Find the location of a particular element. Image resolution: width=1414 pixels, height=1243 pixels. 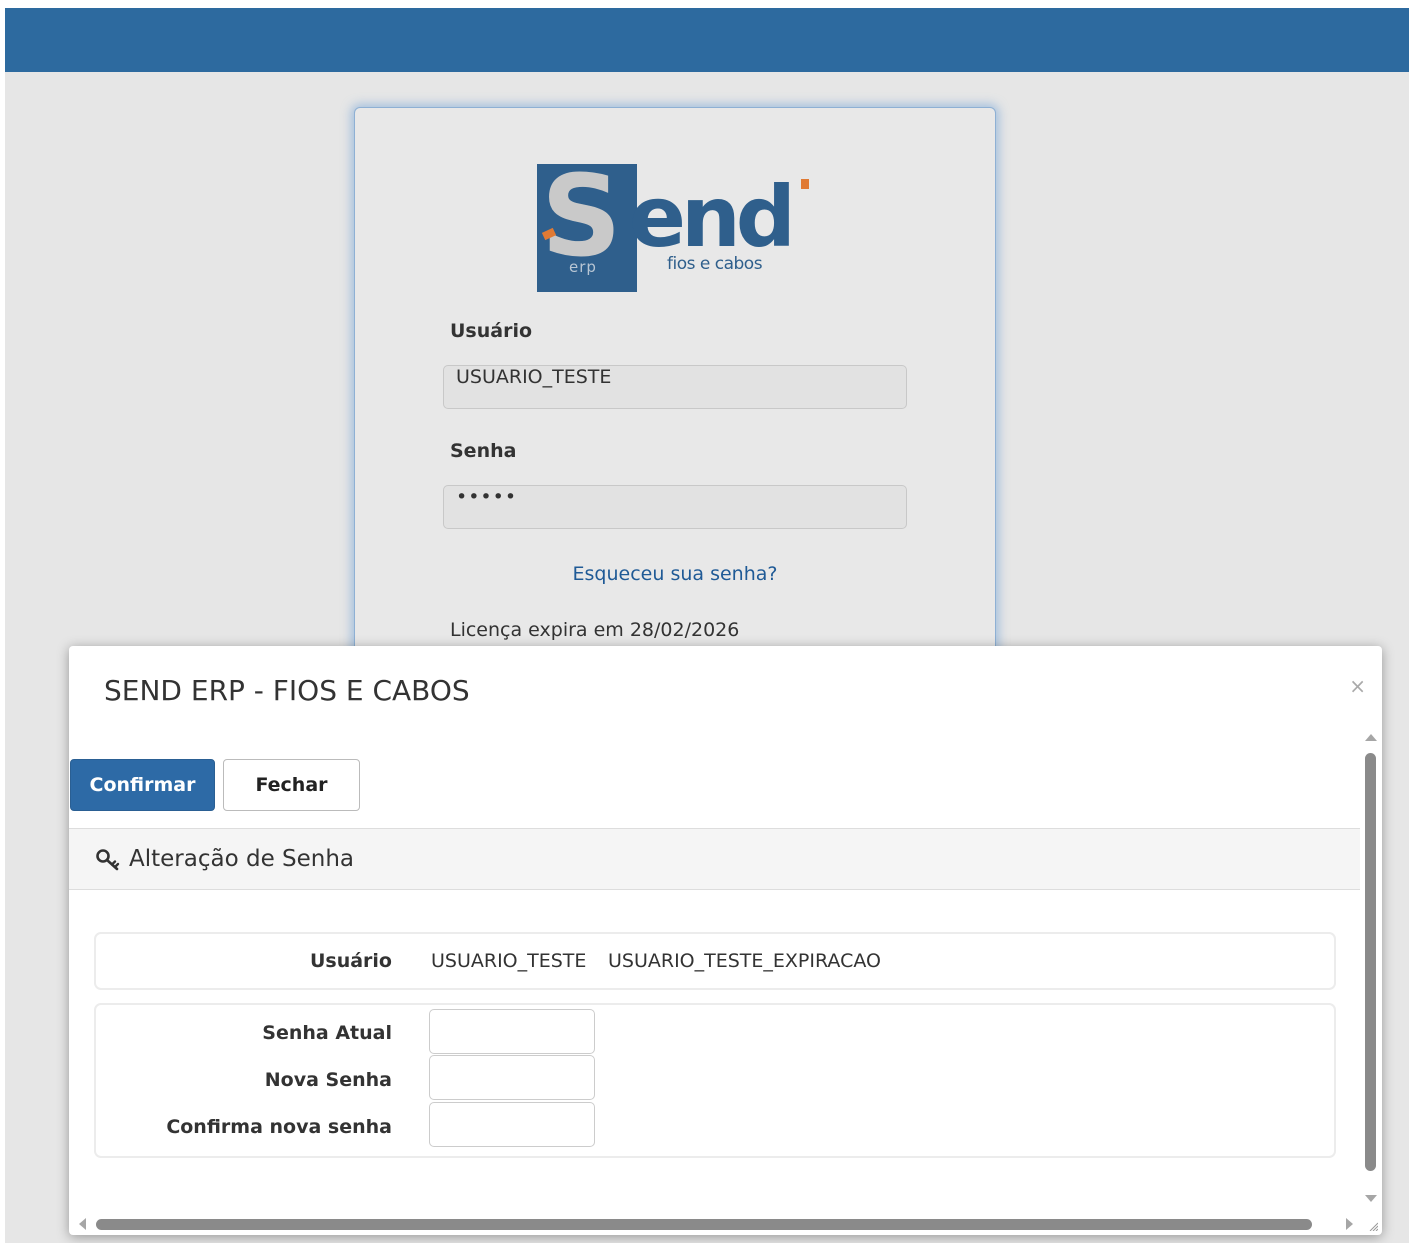

horizontal-scrollbar is located at coordinates (725, 1224).